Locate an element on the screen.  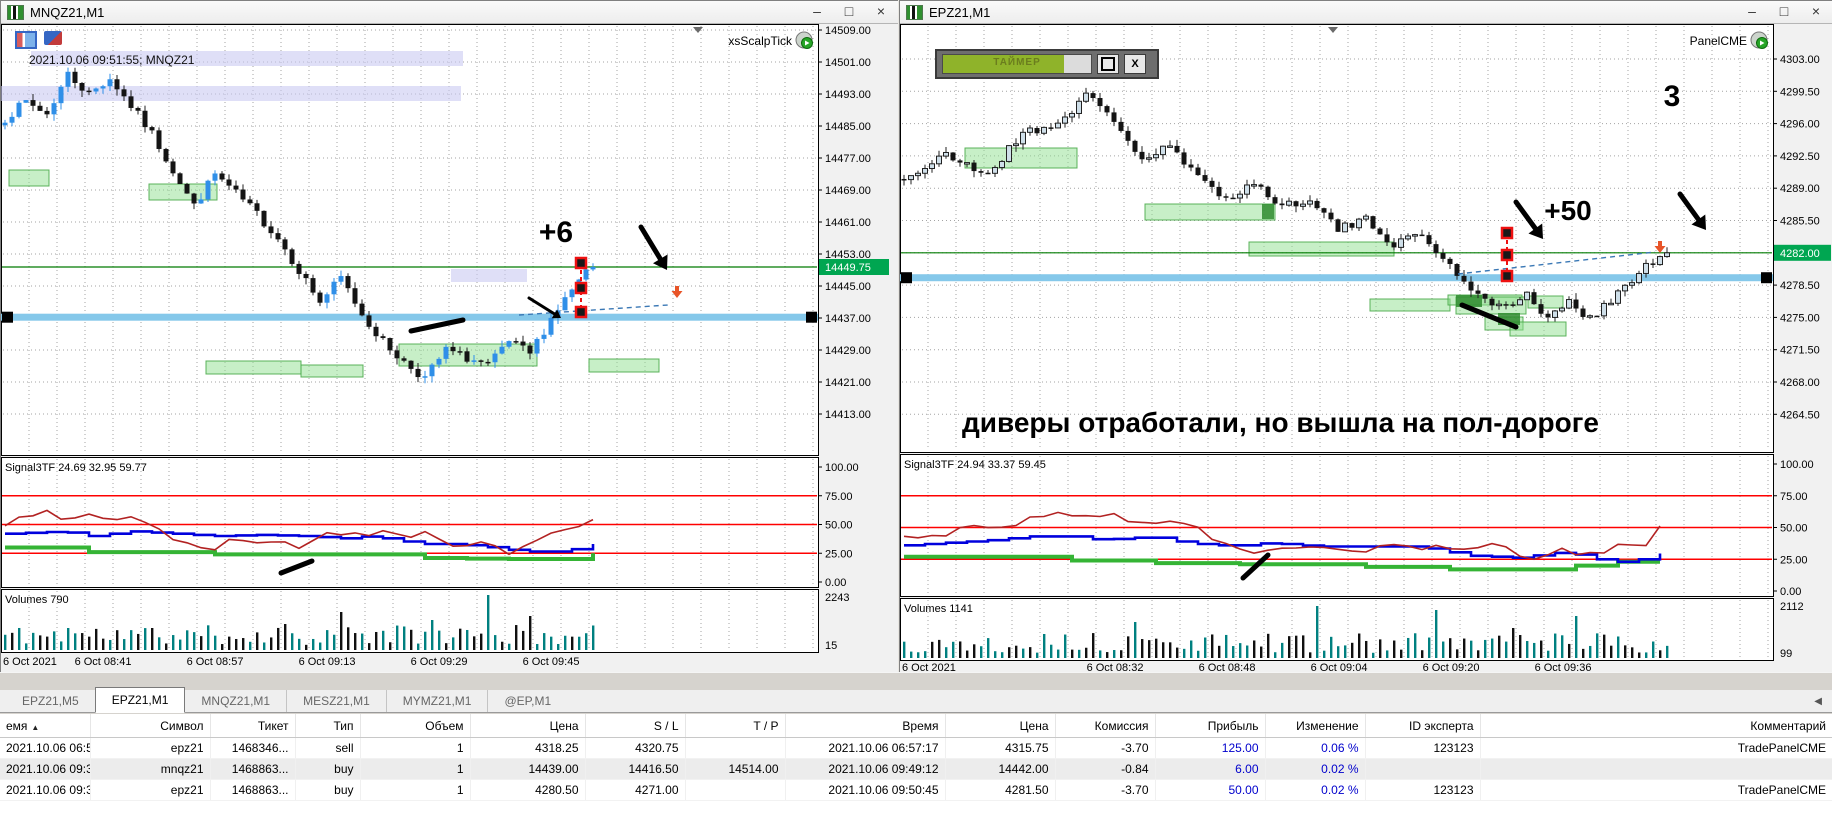
cell: epz21 is located at coordinates (149, 748).